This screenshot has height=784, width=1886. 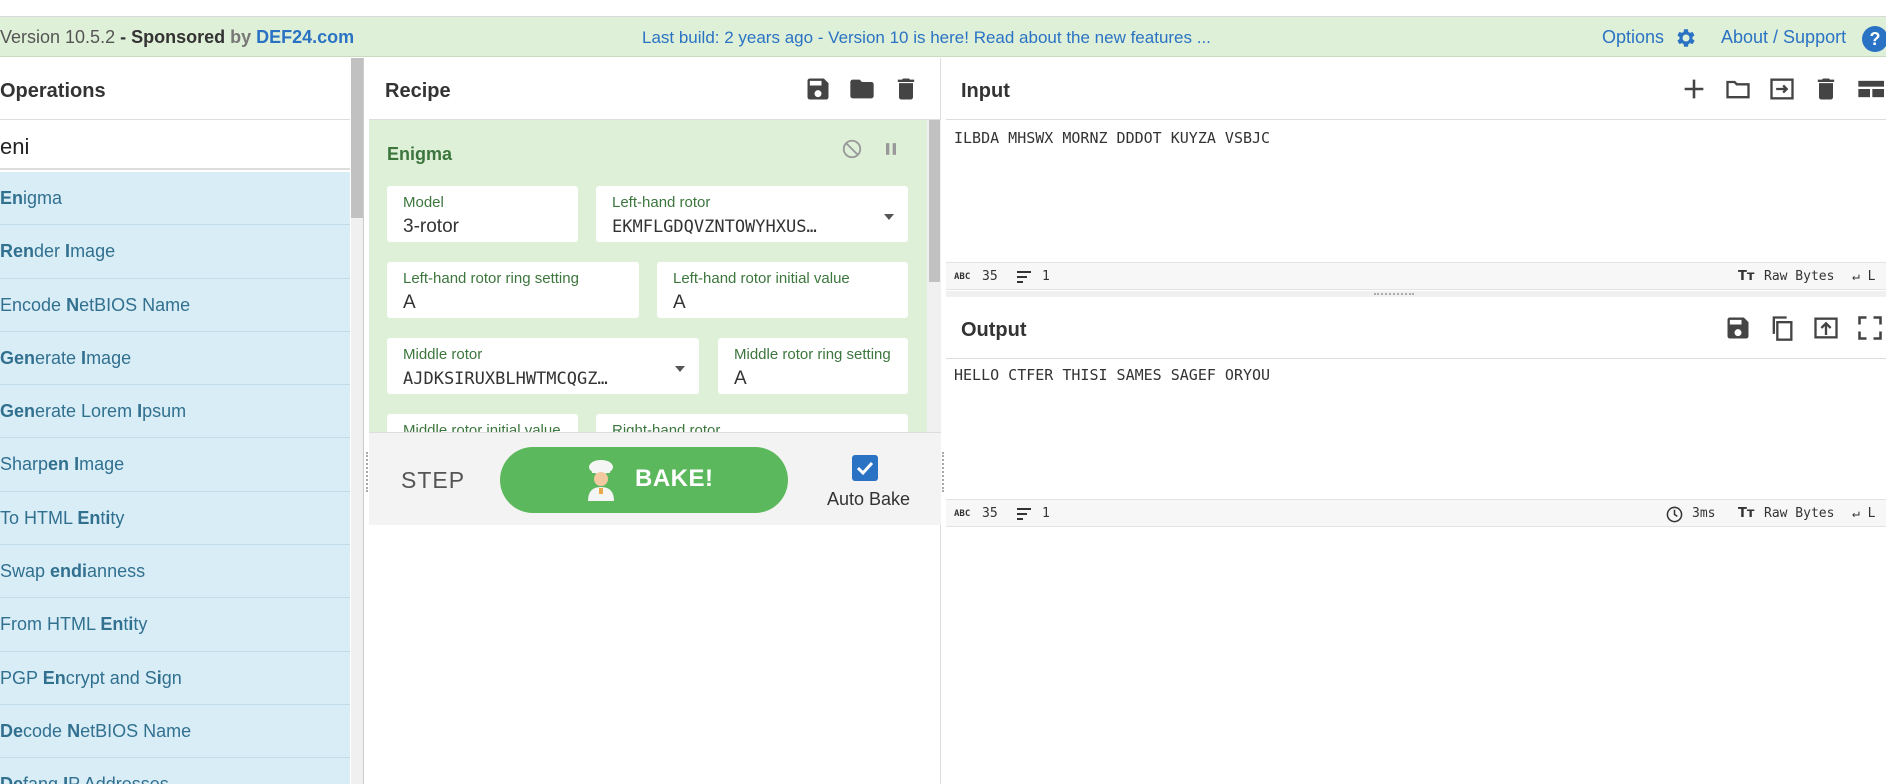 I want to click on by-label: by, so click(x=241, y=37).